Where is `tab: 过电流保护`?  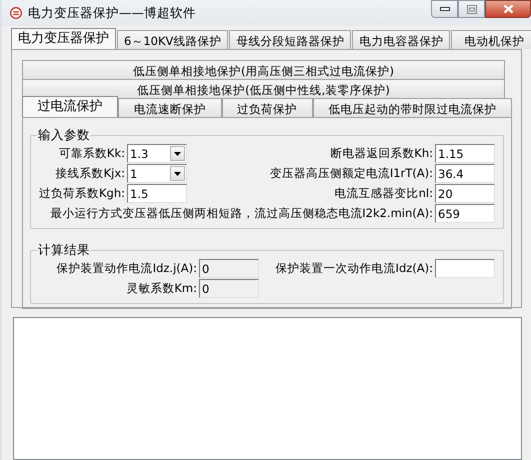
tab: 过电流保护 is located at coordinates (70, 106).